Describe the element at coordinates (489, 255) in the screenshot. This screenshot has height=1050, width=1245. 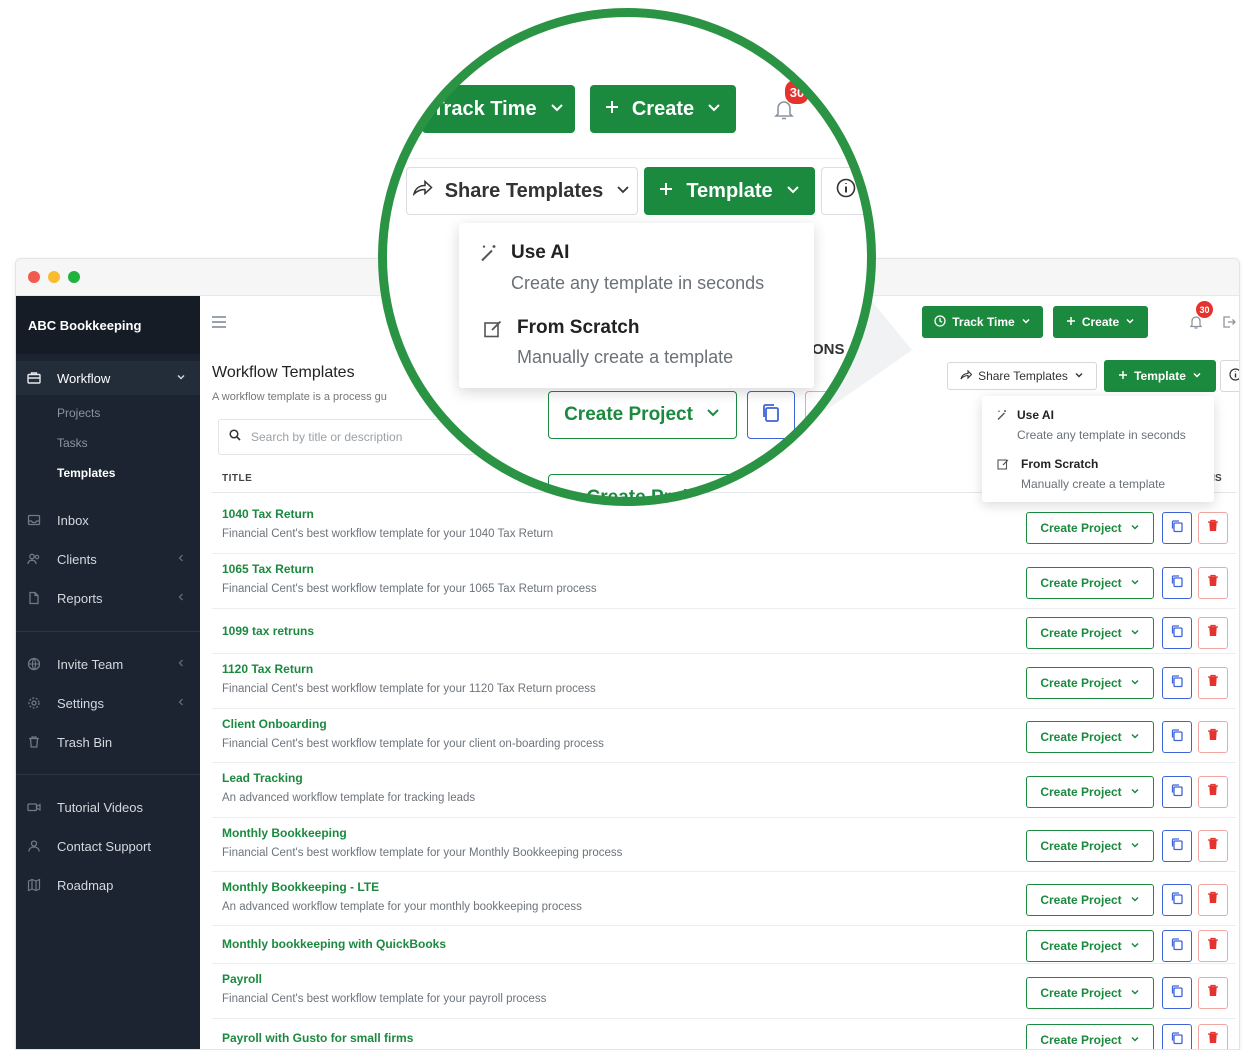
I see `magic-wand-icon` at that location.